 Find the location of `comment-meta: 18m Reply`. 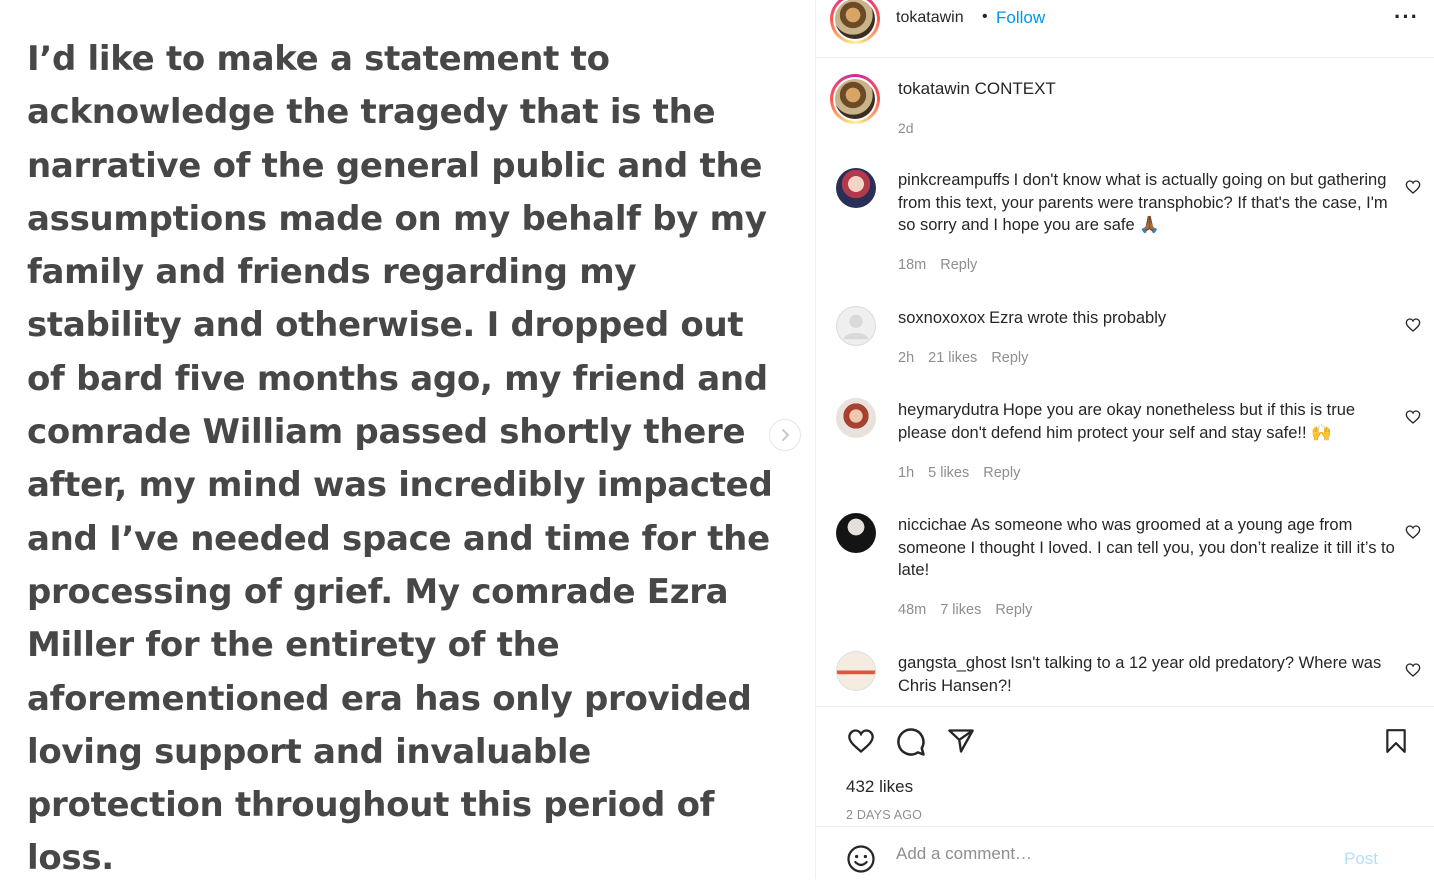

comment-meta: 18m Reply is located at coordinates (944, 265).